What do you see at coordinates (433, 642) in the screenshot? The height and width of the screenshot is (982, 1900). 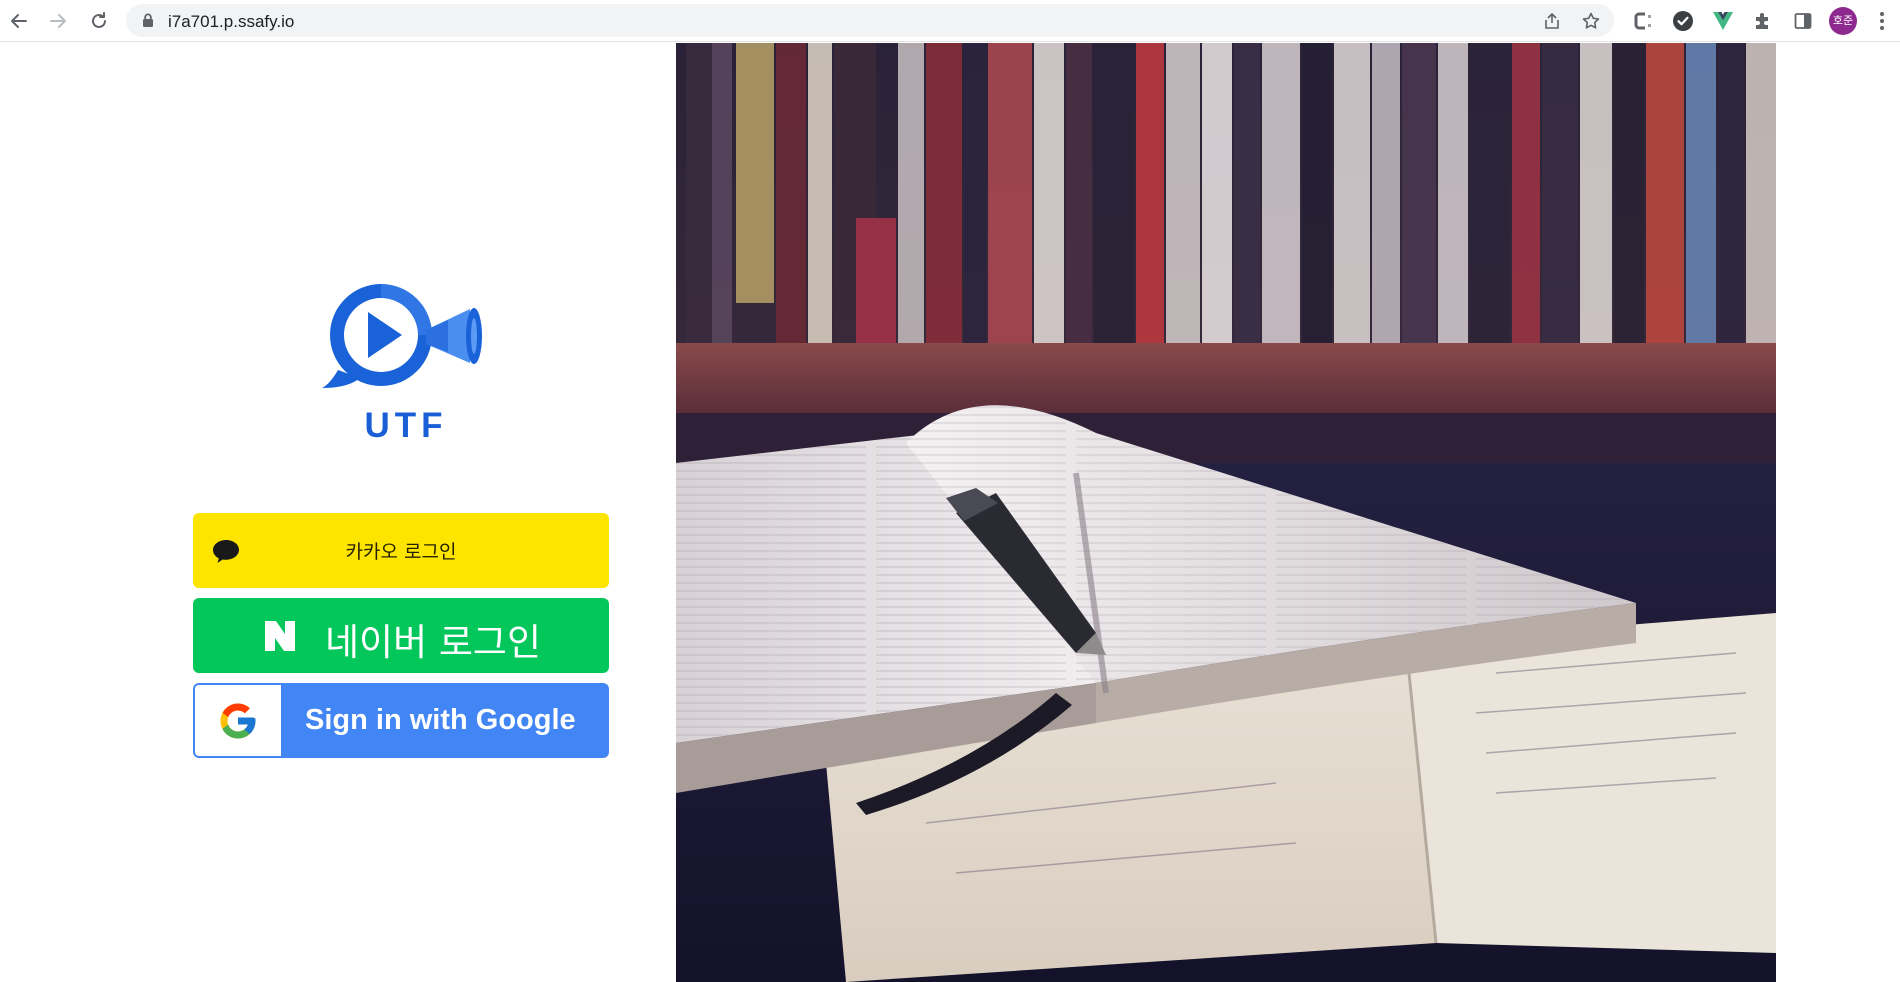 I see `naver-login-label: 네이버 로그인` at bounding box center [433, 642].